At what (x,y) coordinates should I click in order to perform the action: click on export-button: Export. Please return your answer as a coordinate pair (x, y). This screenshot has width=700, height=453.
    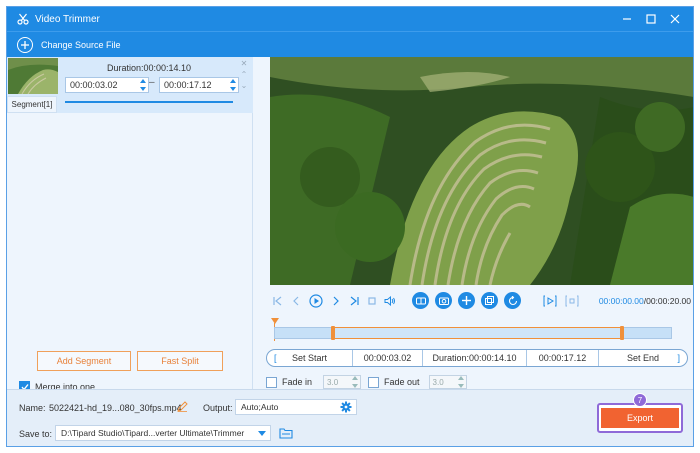
    Looking at the image, I should click on (640, 418).